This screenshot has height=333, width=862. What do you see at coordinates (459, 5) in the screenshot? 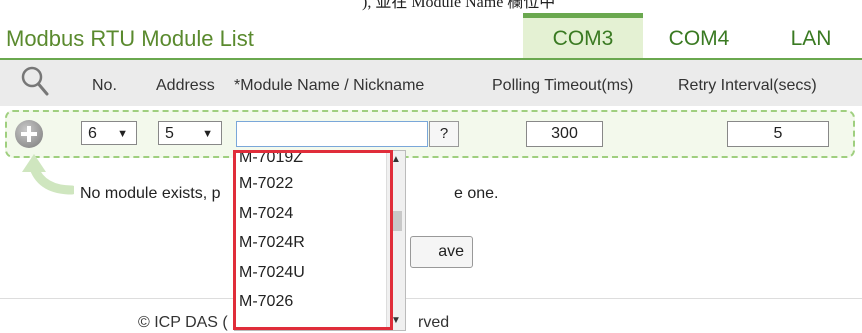
I see `caption-text: ), 並在 Module Name 欄位中` at bounding box center [459, 5].